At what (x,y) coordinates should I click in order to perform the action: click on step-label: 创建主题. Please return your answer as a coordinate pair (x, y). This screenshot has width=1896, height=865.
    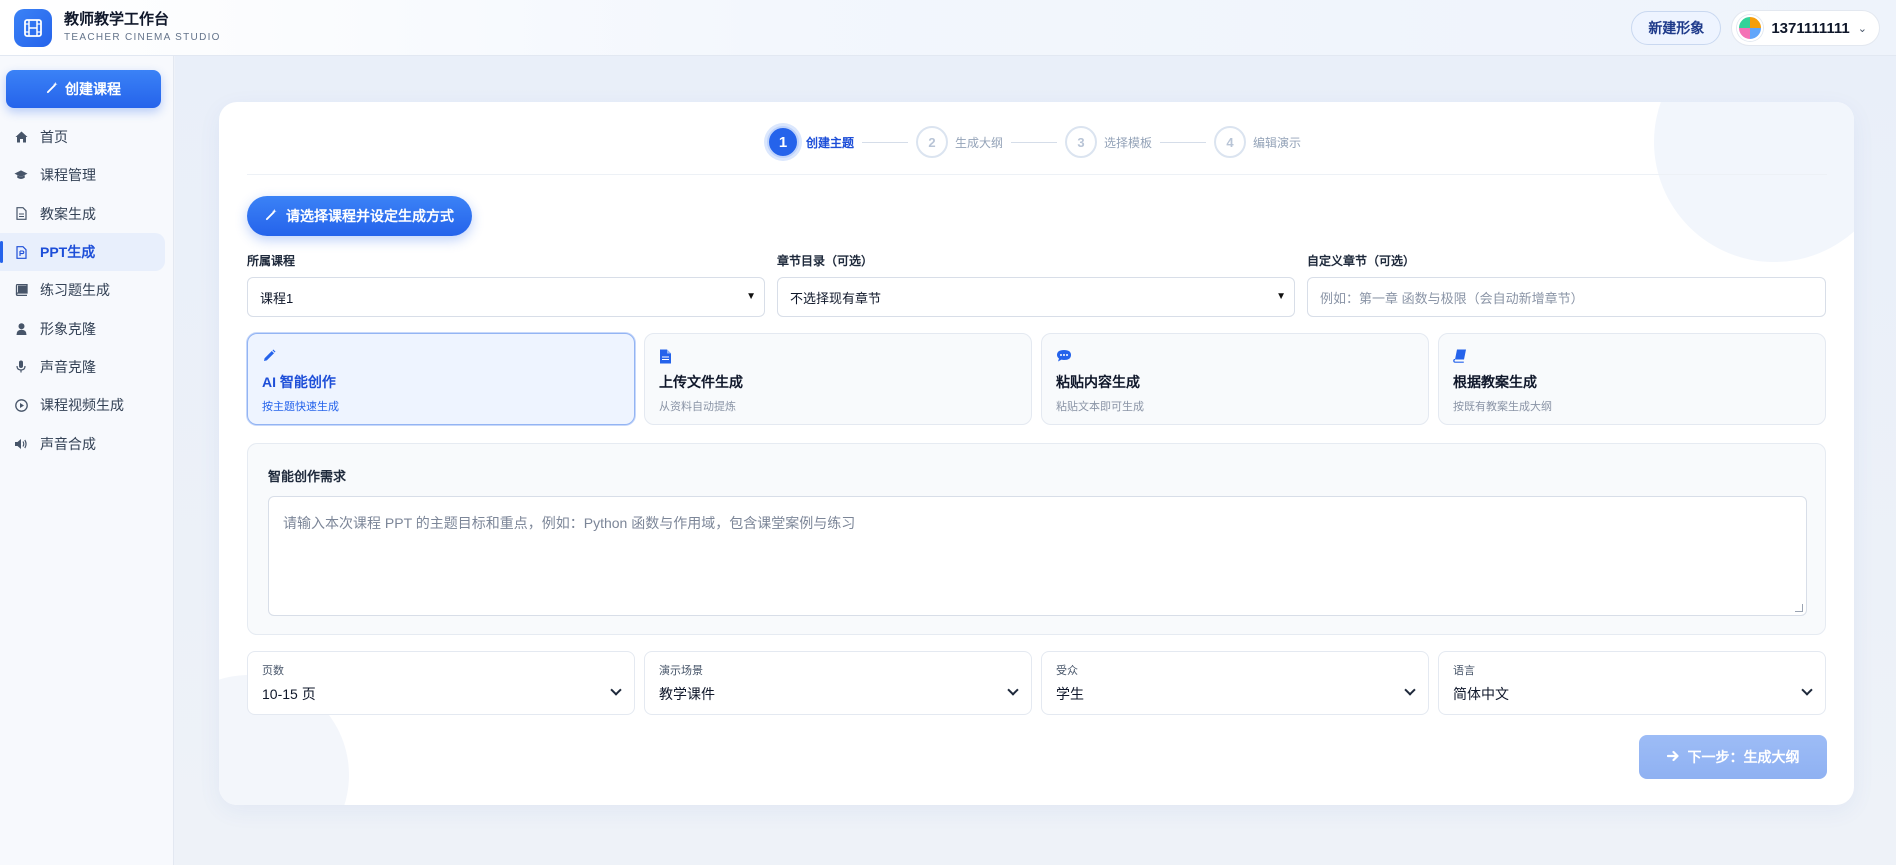
    Looking at the image, I should click on (830, 142).